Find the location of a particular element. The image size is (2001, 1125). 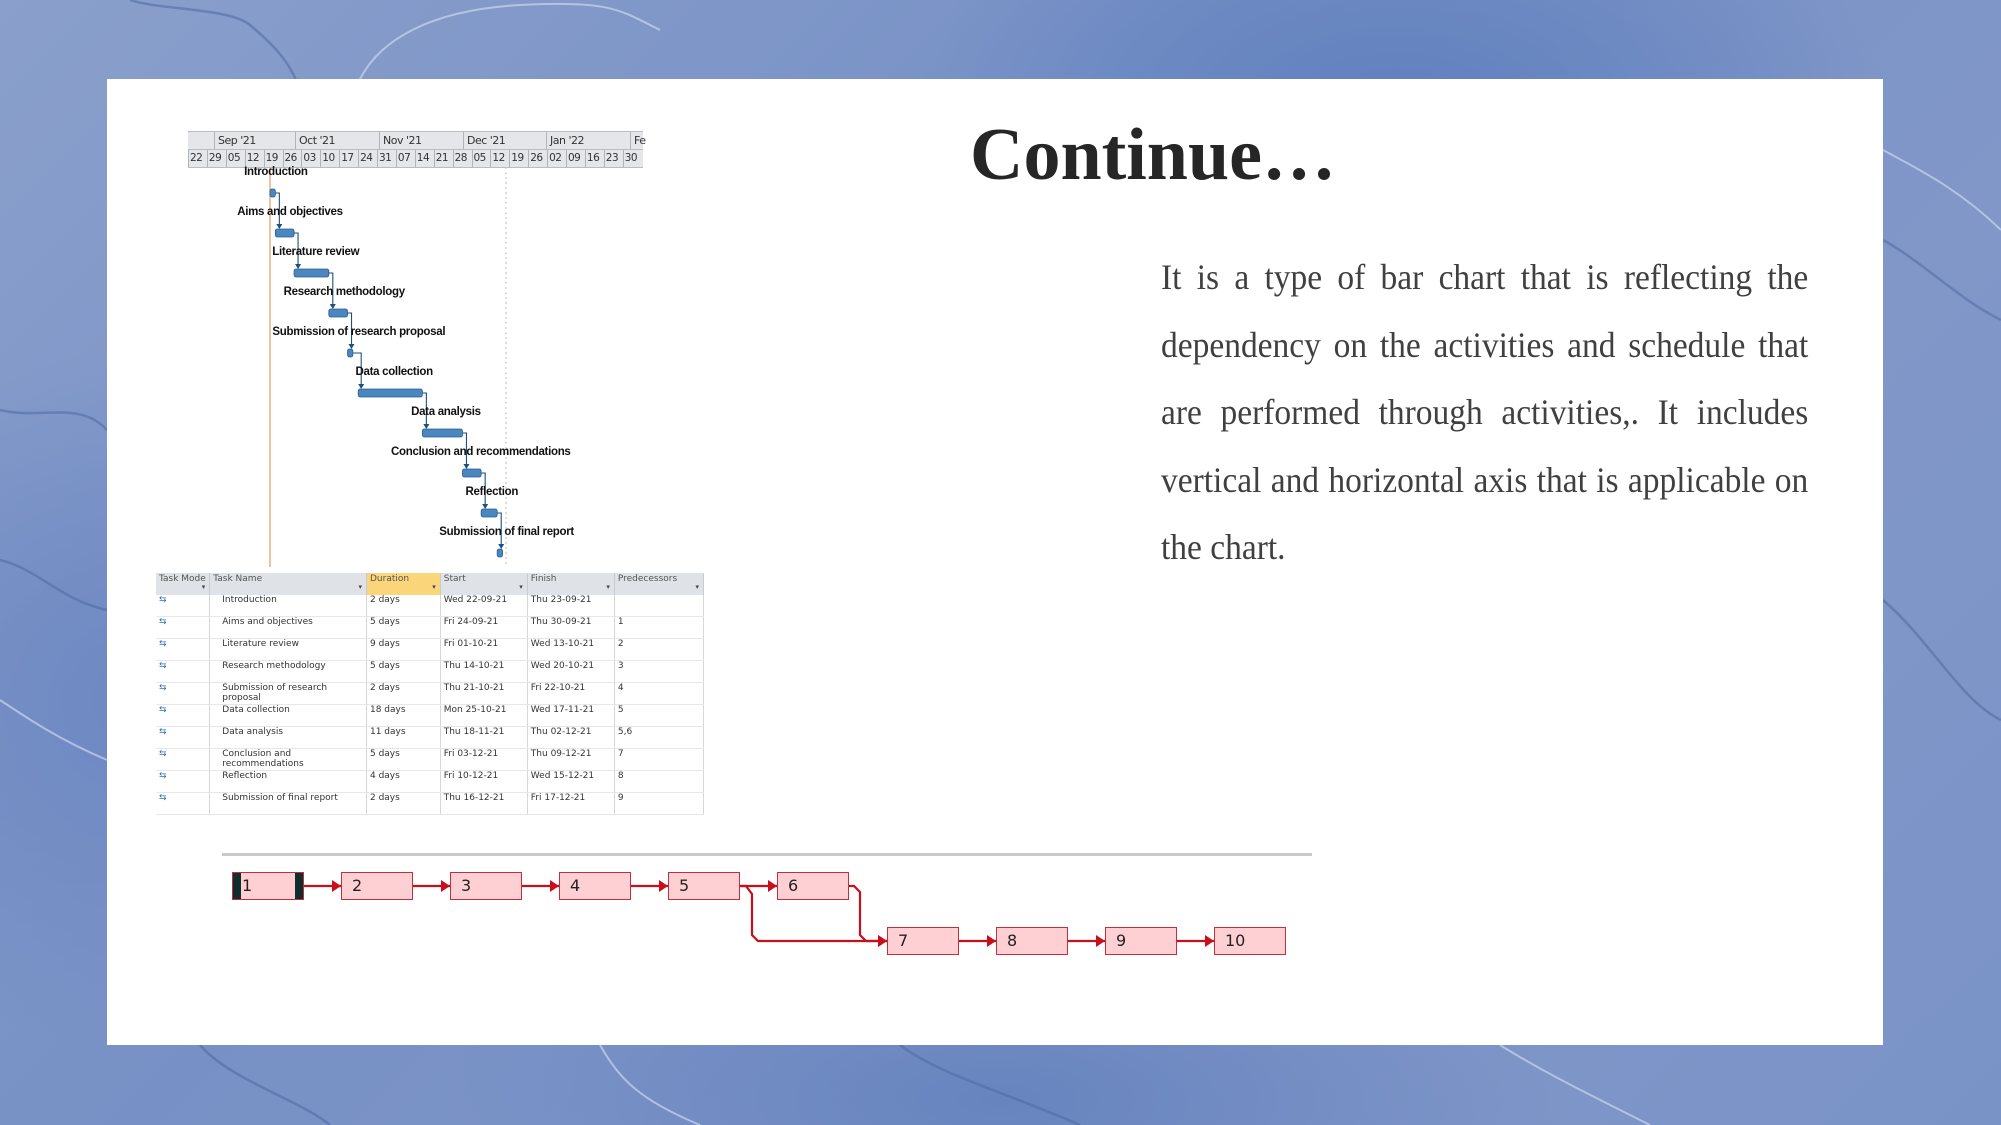

start-cell: Fri 01-10-21 is located at coordinates (484, 649).